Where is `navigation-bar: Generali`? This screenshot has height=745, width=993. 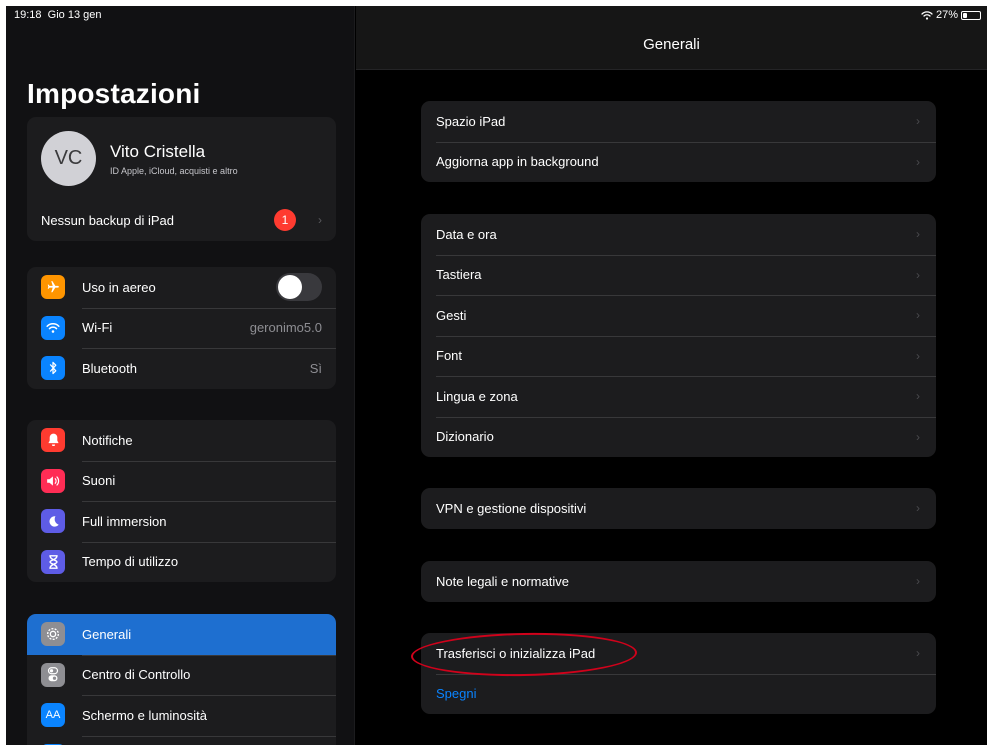
navigation-bar: Generali is located at coordinates (671, 38).